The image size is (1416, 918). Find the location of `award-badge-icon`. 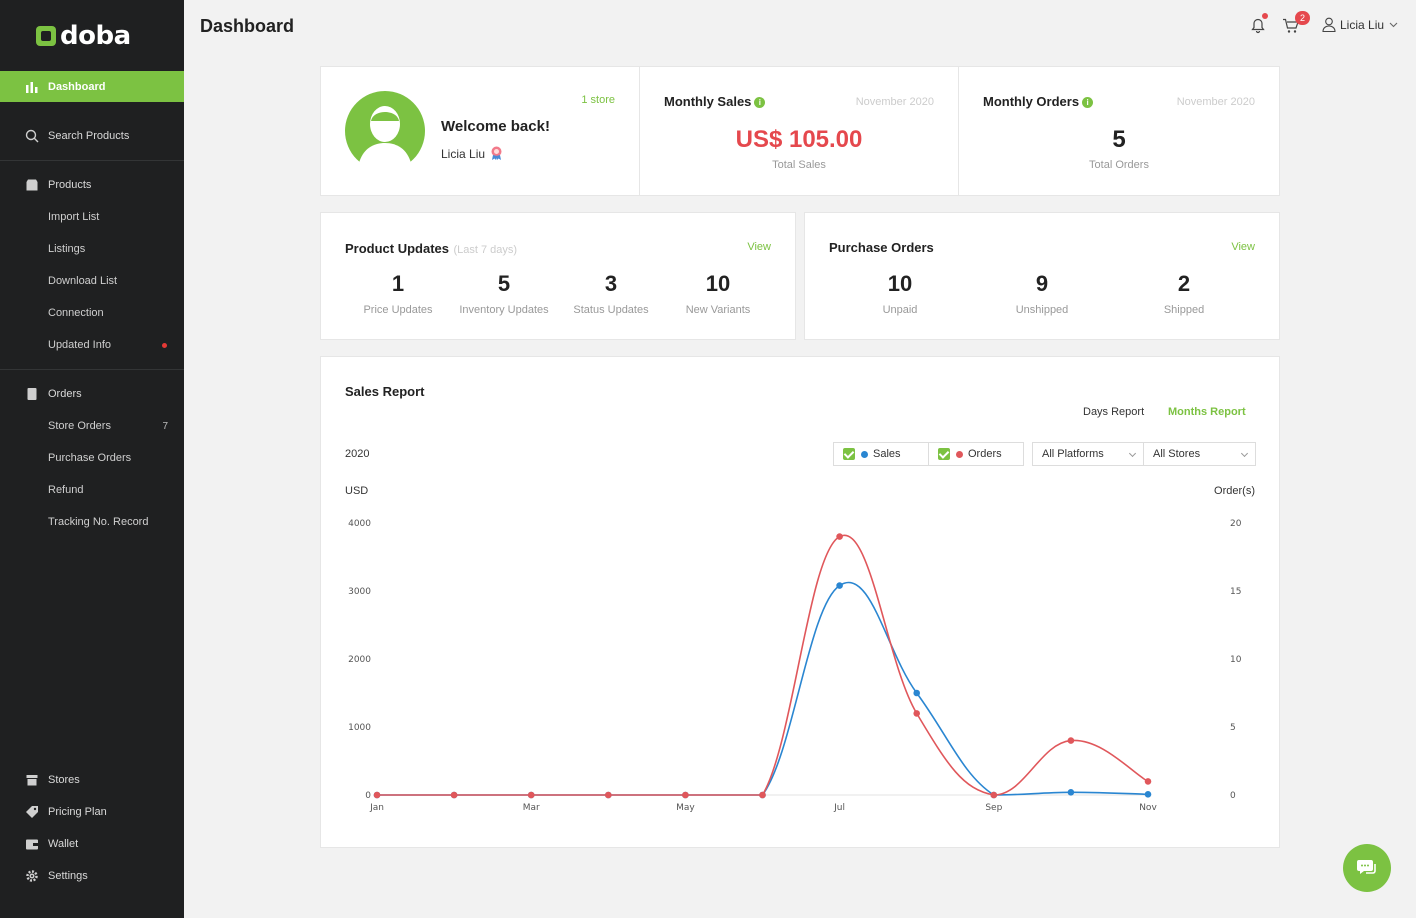

award-badge-icon is located at coordinates (496, 153).